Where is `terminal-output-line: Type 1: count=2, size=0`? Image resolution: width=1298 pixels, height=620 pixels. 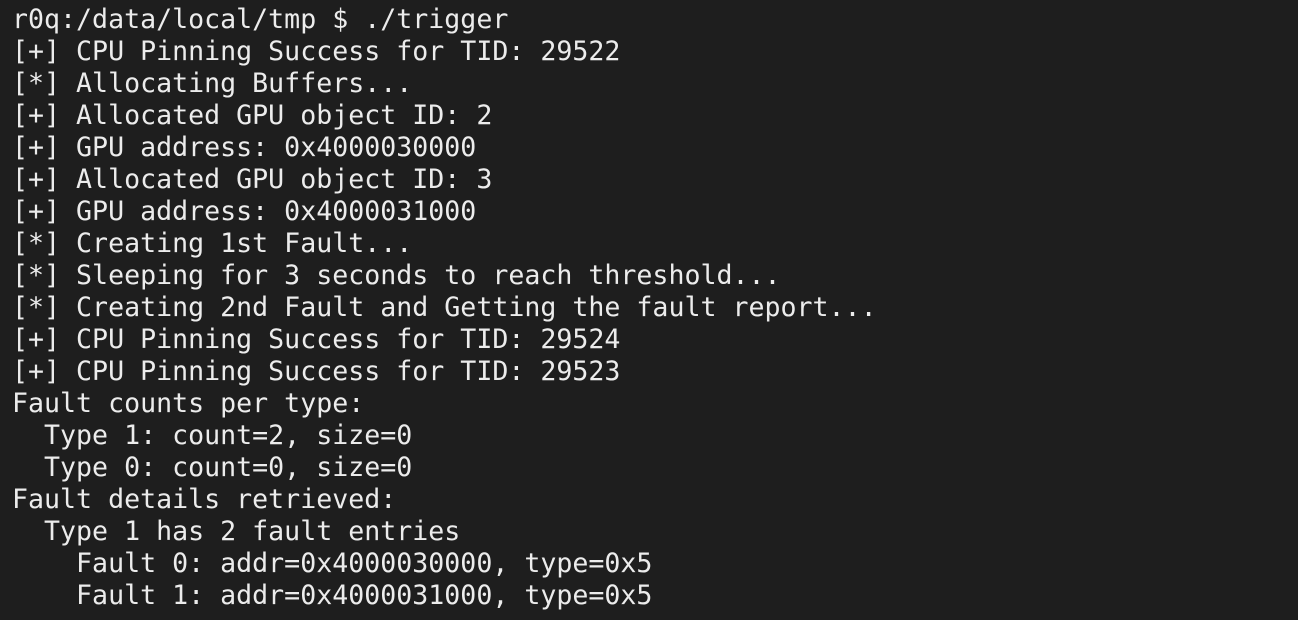
terminal-output-line: Type 1: count=2, size=0 is located at coordinates (212, 435).